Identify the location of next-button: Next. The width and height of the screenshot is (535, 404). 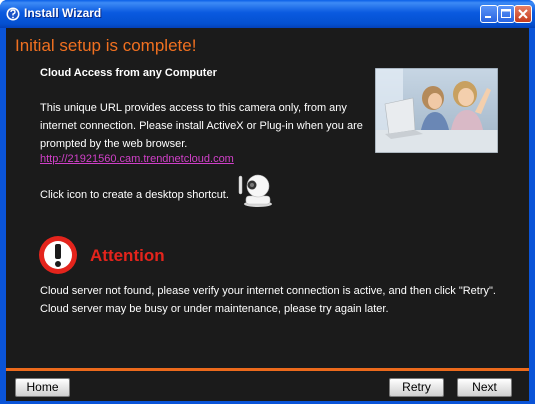
(484, 387).